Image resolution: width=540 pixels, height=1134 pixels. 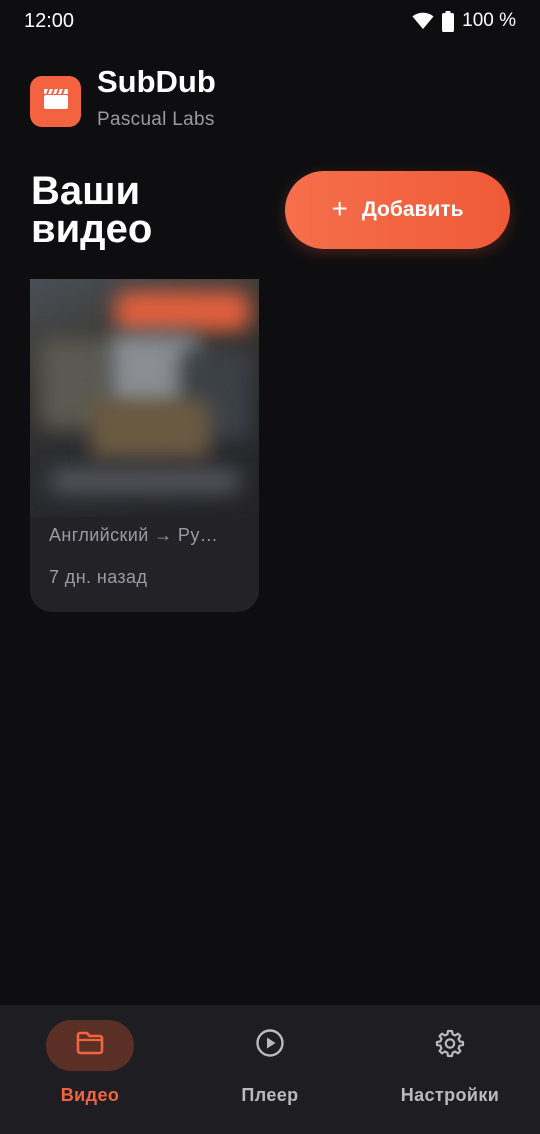 I want to click on add-button-label: Добавить, so click(x=412, y=209).